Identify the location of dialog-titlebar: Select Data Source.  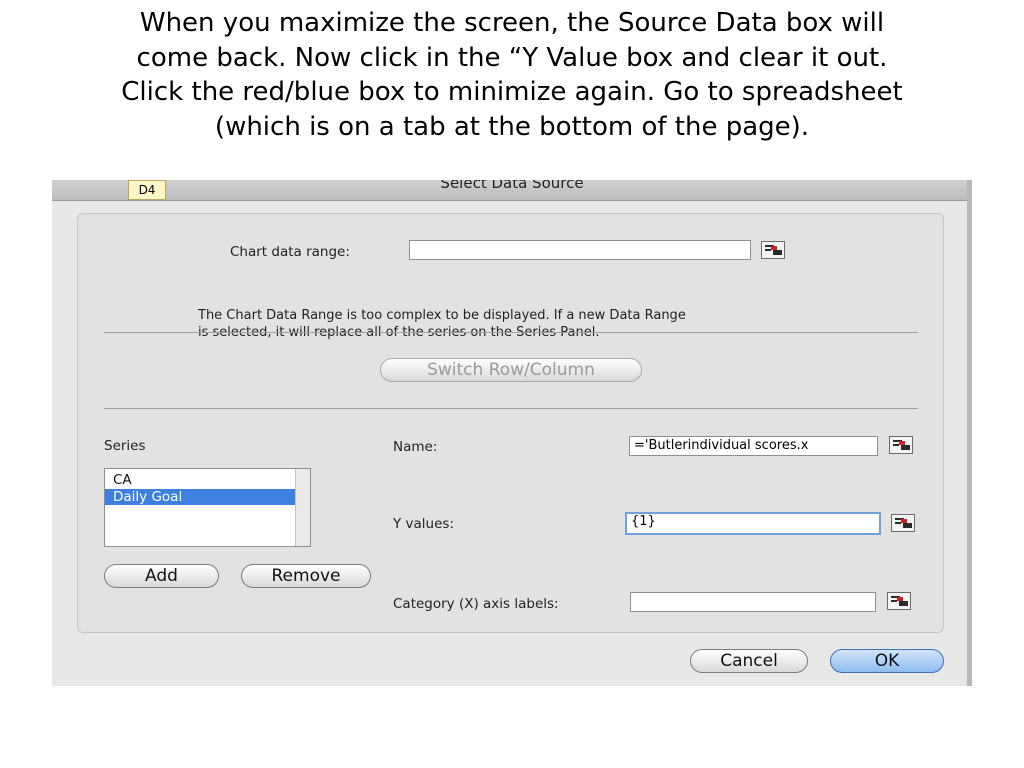
(512, 190).